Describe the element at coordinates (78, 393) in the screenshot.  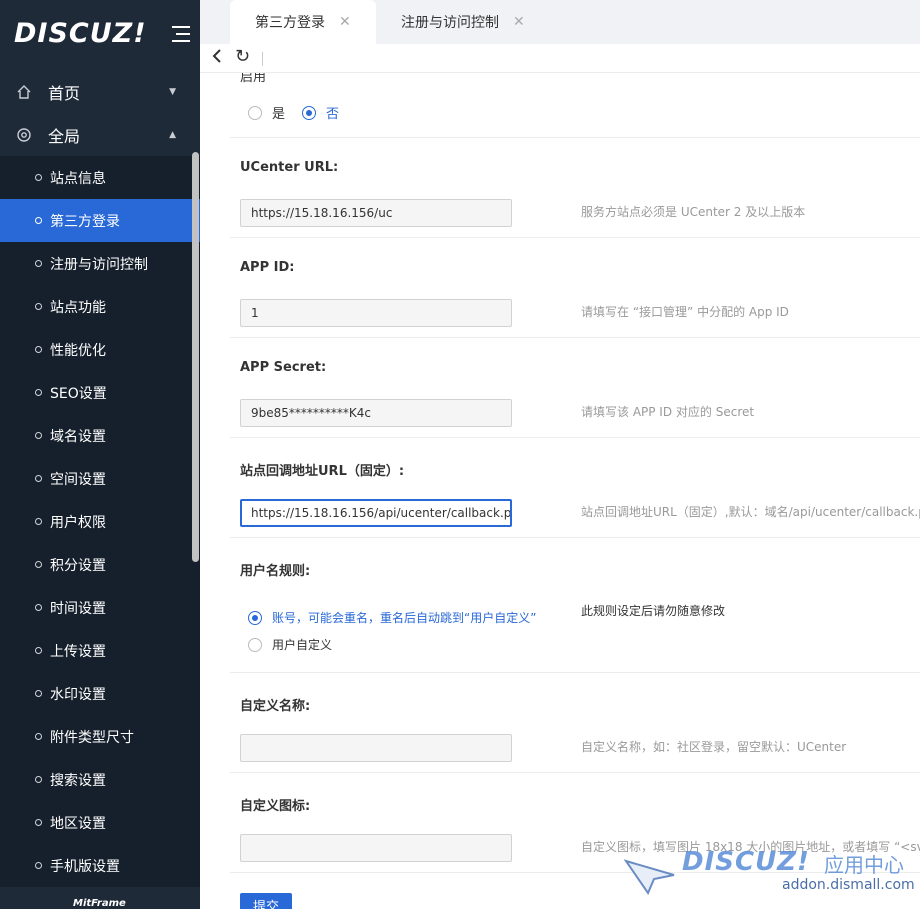
I see `sidebar-item-label: SEO设置` at that location.